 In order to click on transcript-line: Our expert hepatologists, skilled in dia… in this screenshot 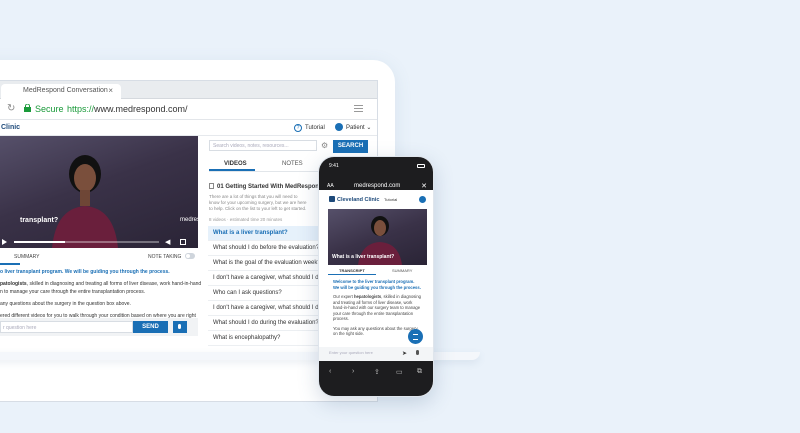, I will do `click(377, 308)`.